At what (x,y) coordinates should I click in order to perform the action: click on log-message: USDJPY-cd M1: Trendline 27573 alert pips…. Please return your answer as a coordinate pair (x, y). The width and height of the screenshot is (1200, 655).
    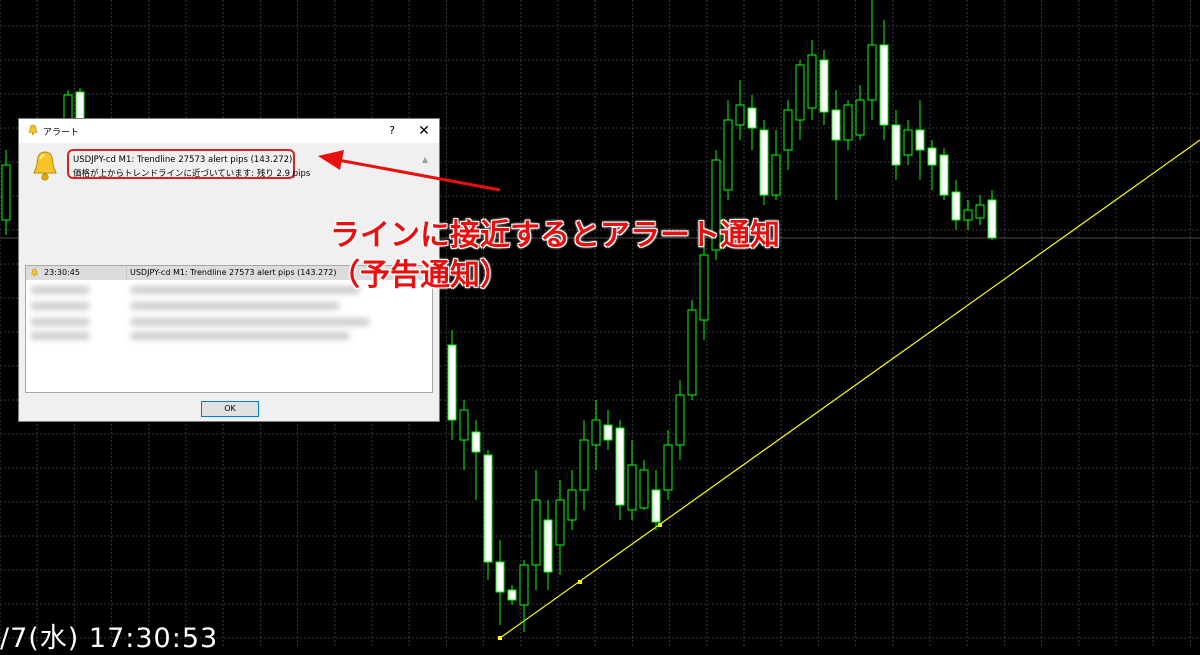
    Looking at the image, I should click on (233, 272).